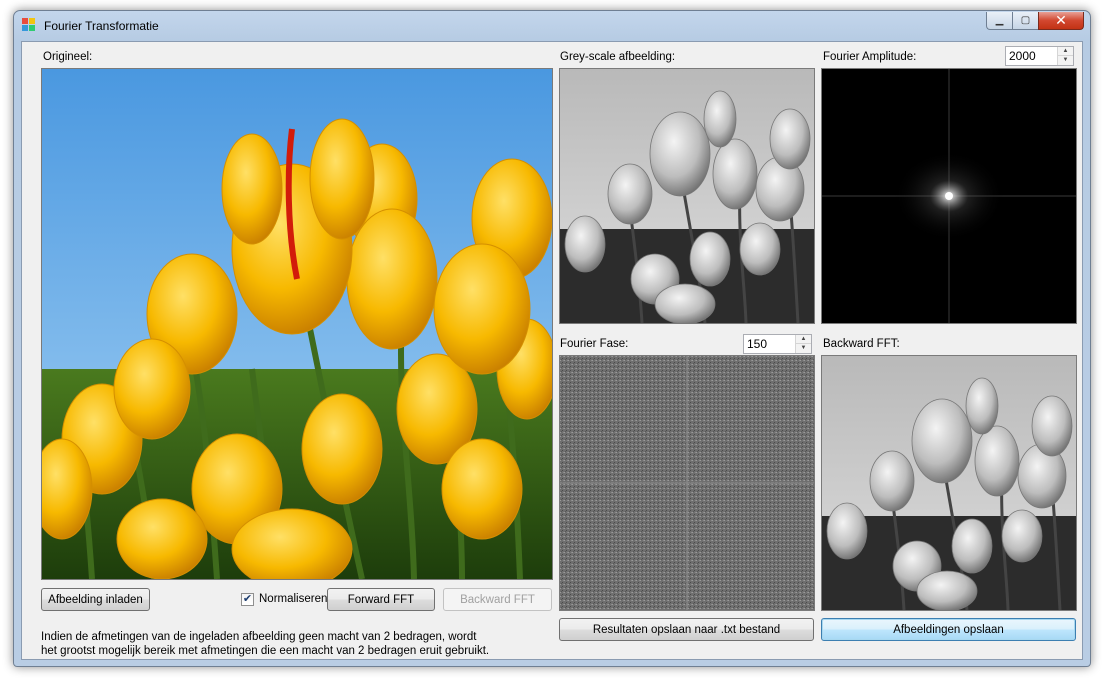 The height and width of the screenshot is (689, 1110). I want to click on backward-fft-button: Backward FFT, so click(497, 599).